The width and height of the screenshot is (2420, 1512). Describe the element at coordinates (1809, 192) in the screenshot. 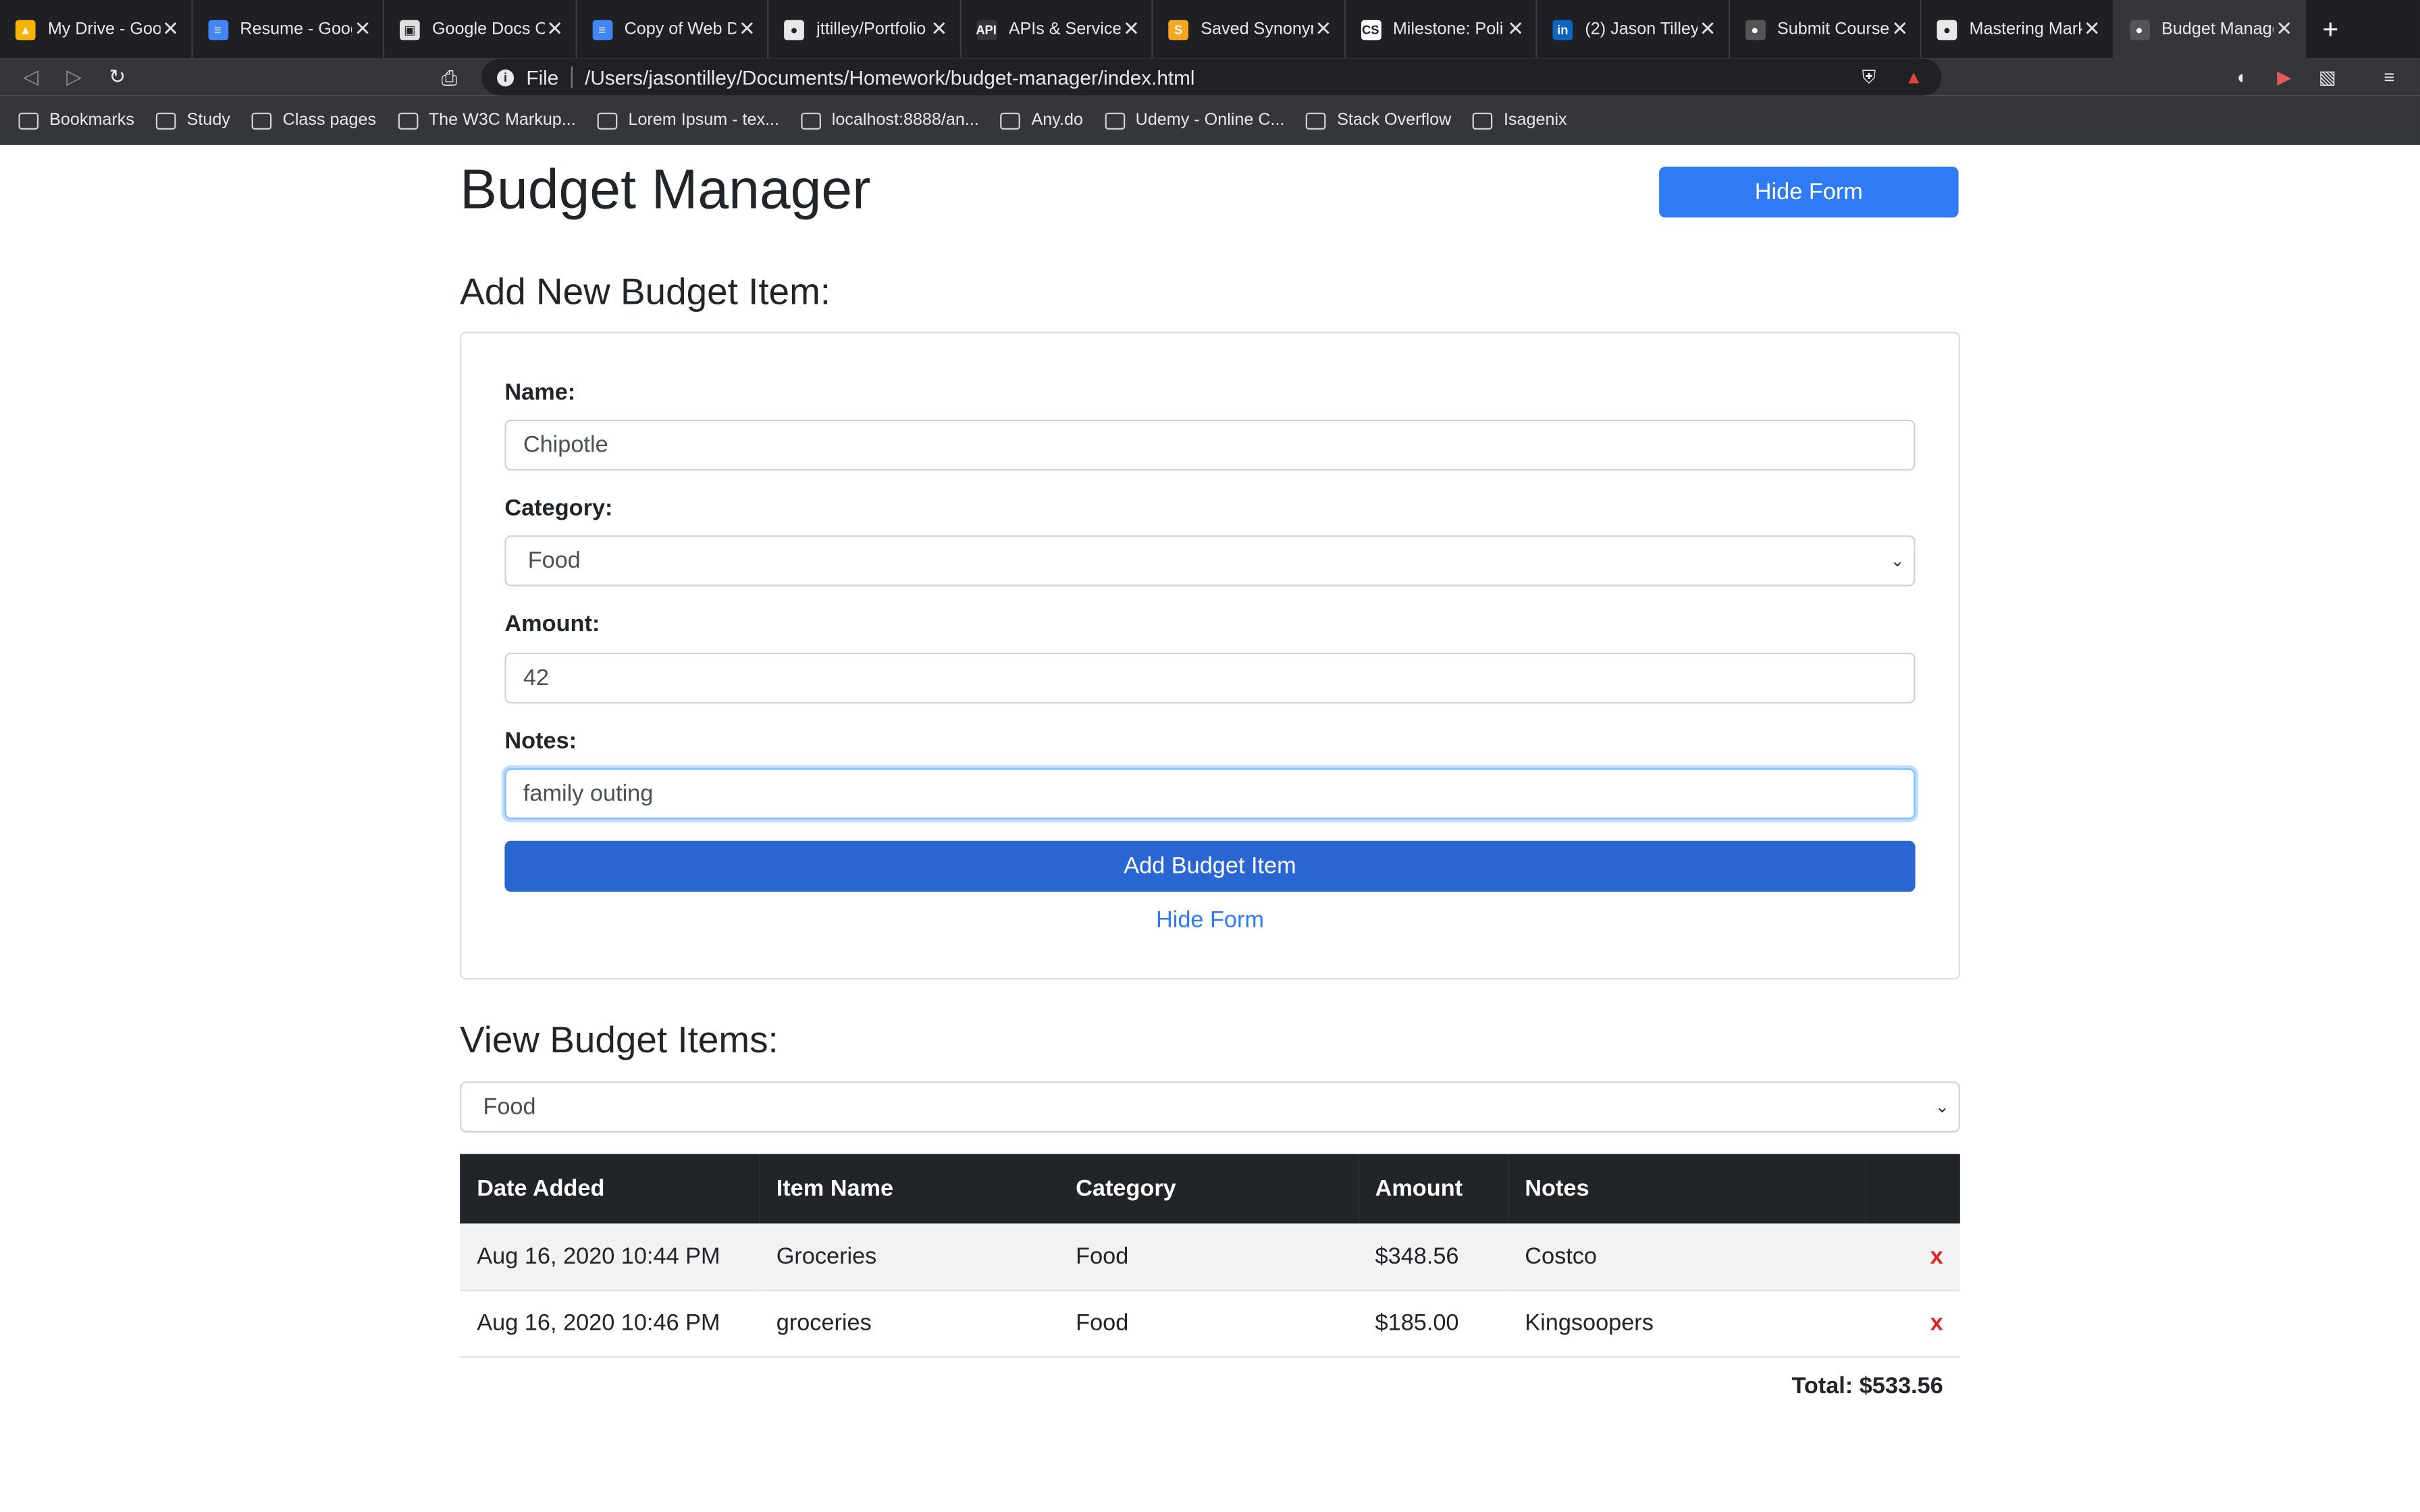

I see `hide-form-button: Hide Form` at that location.